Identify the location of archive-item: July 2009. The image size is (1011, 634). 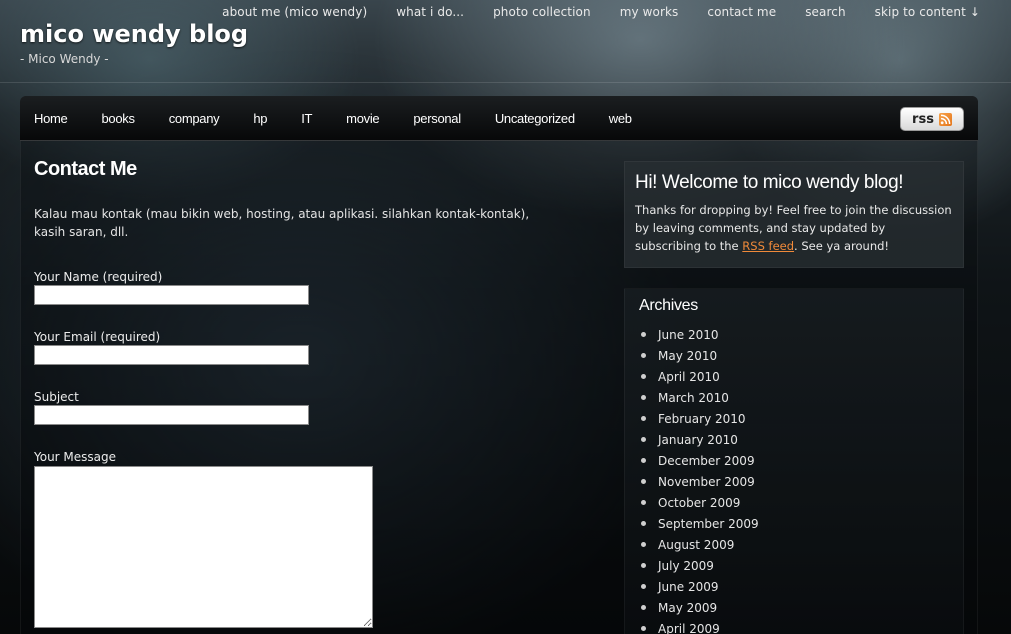
(794, 565).